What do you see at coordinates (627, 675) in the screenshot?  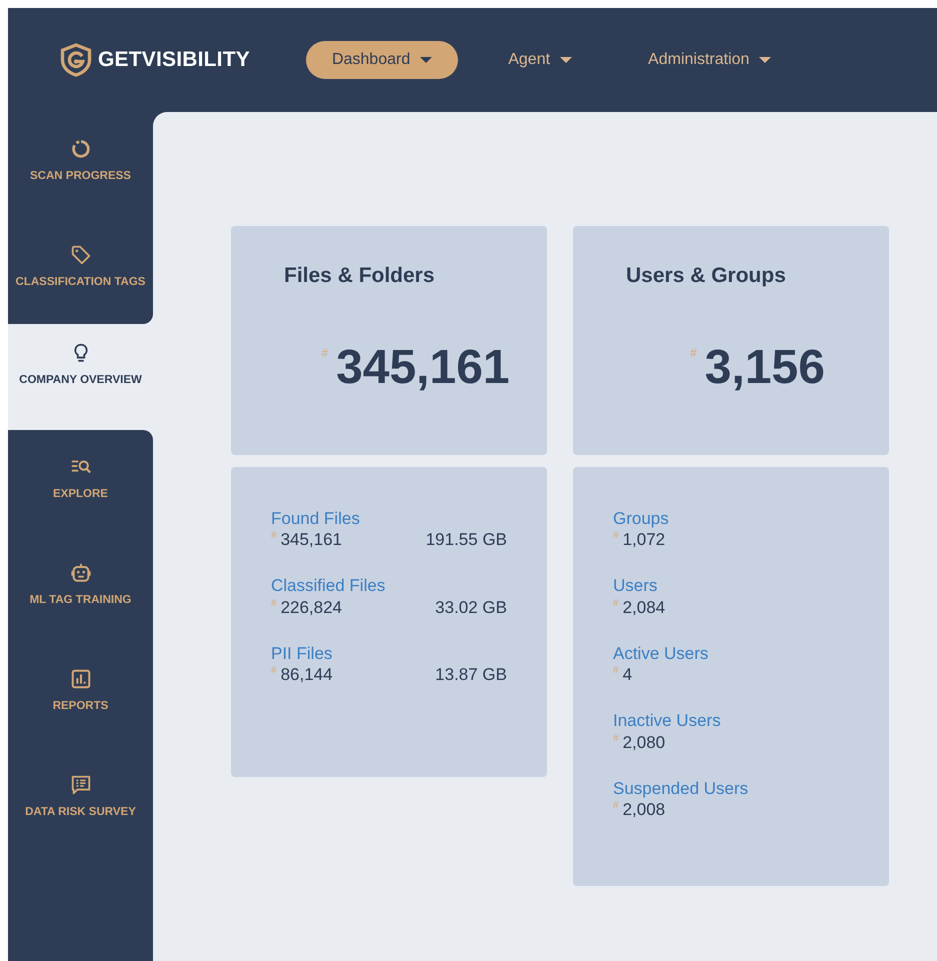 I see `stat-count: 4` at bounding box center [627, 675].